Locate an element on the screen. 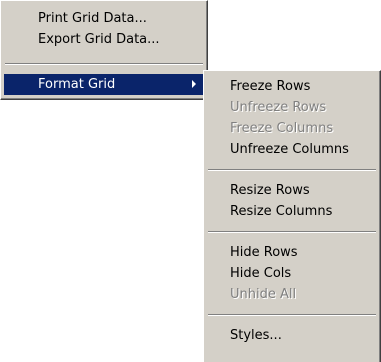 The image size is (381, 362). menu-item-freeze-columns: Freeze Columns is located at coordinates (292, 128).